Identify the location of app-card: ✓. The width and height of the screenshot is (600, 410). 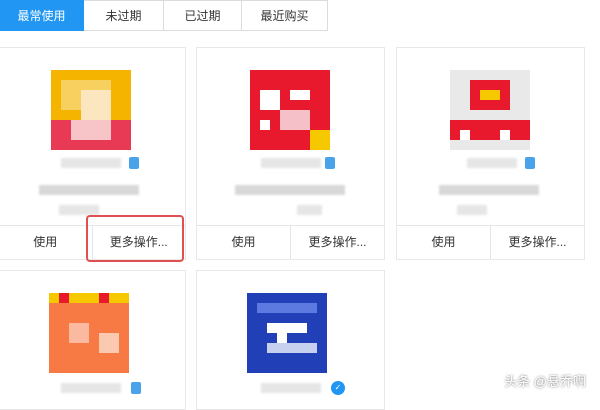
(290, 340).